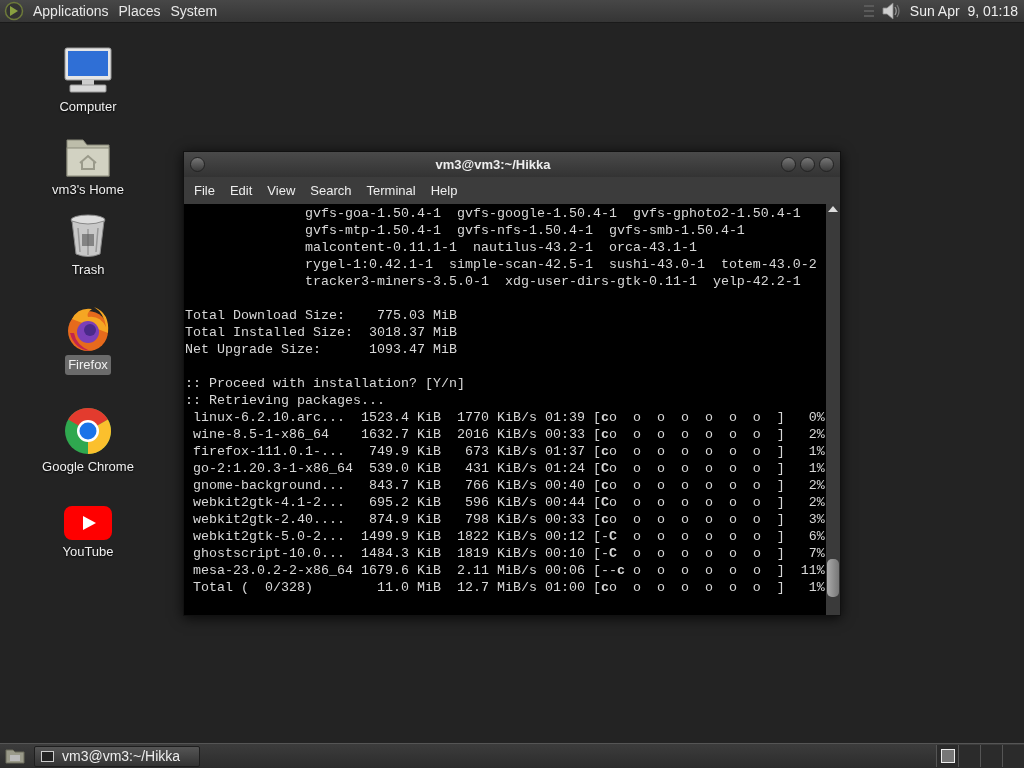 This screenshot has height=768, width=1024. I want to click on scroll-up-arrow-icon, so click(833, 209).